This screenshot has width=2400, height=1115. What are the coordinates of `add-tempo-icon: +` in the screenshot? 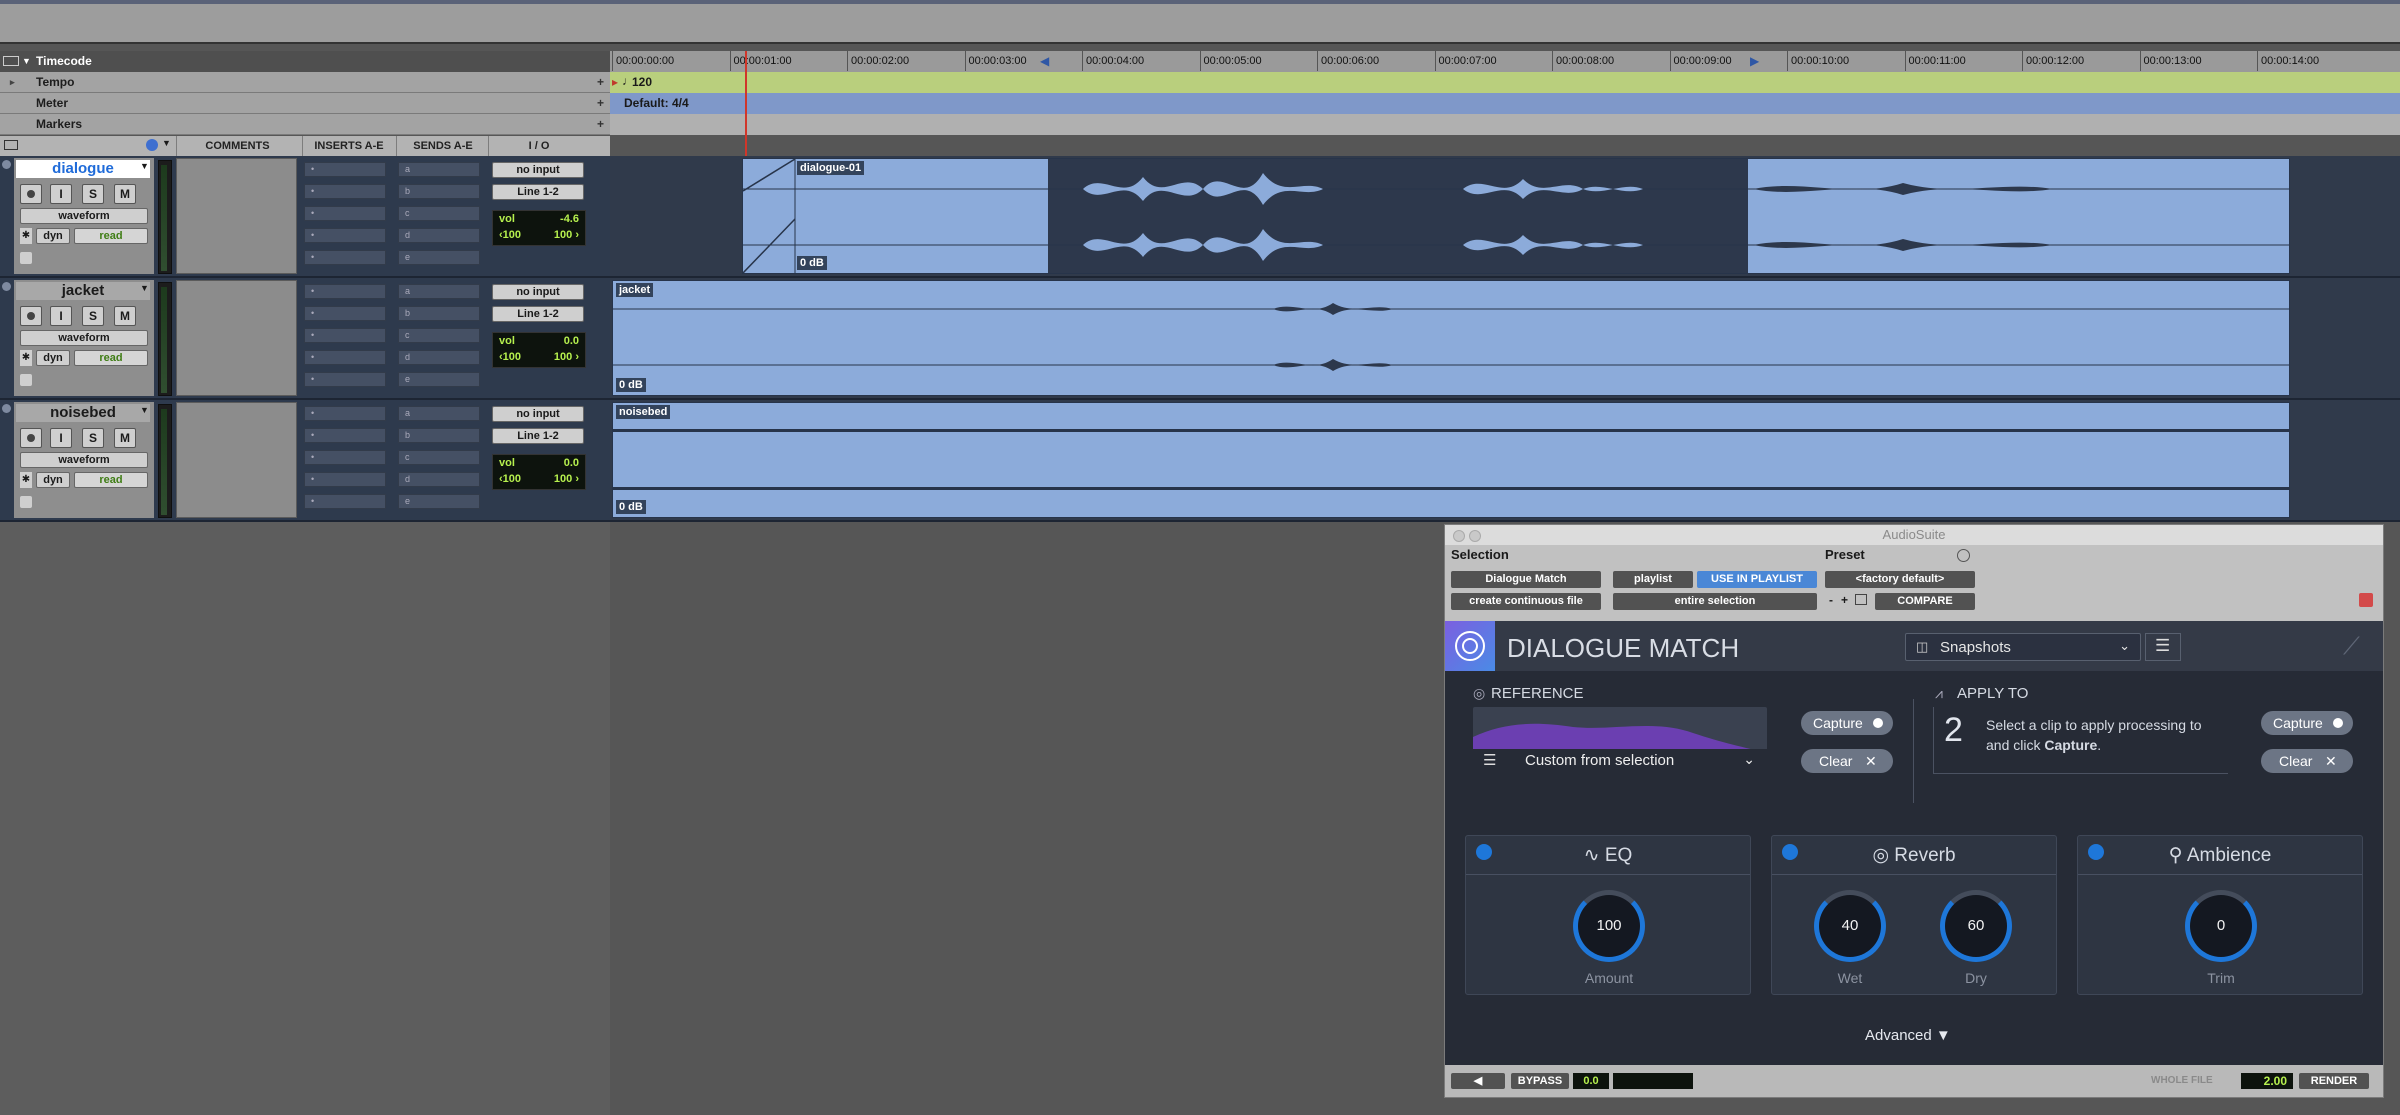 It's located at (600, 82).